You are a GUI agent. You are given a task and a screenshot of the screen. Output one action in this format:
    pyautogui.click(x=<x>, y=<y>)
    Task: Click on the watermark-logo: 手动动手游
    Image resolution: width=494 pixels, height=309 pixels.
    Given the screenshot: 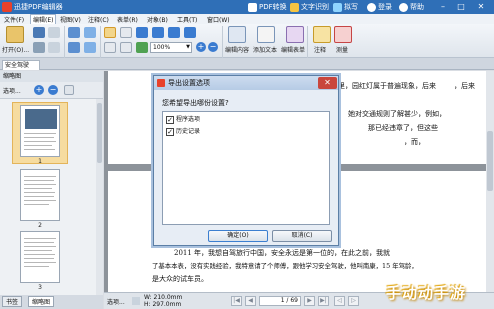 What is the action you would take?
    pyautogui.click(x=426, y=293)
    